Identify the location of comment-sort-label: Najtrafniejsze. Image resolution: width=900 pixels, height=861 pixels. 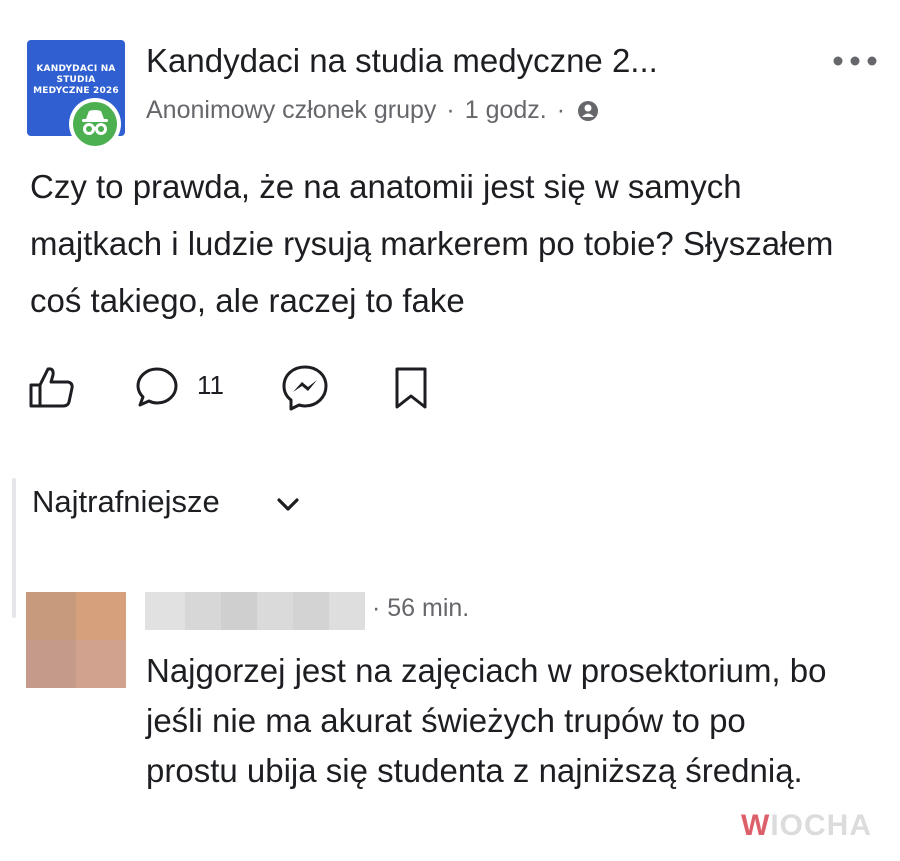
(126, 502).